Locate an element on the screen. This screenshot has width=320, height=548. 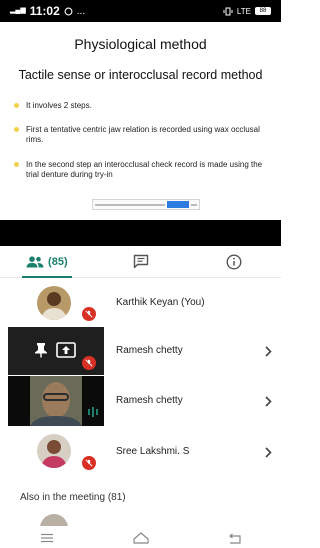
chat-icon is located at coordinates (140, 261).